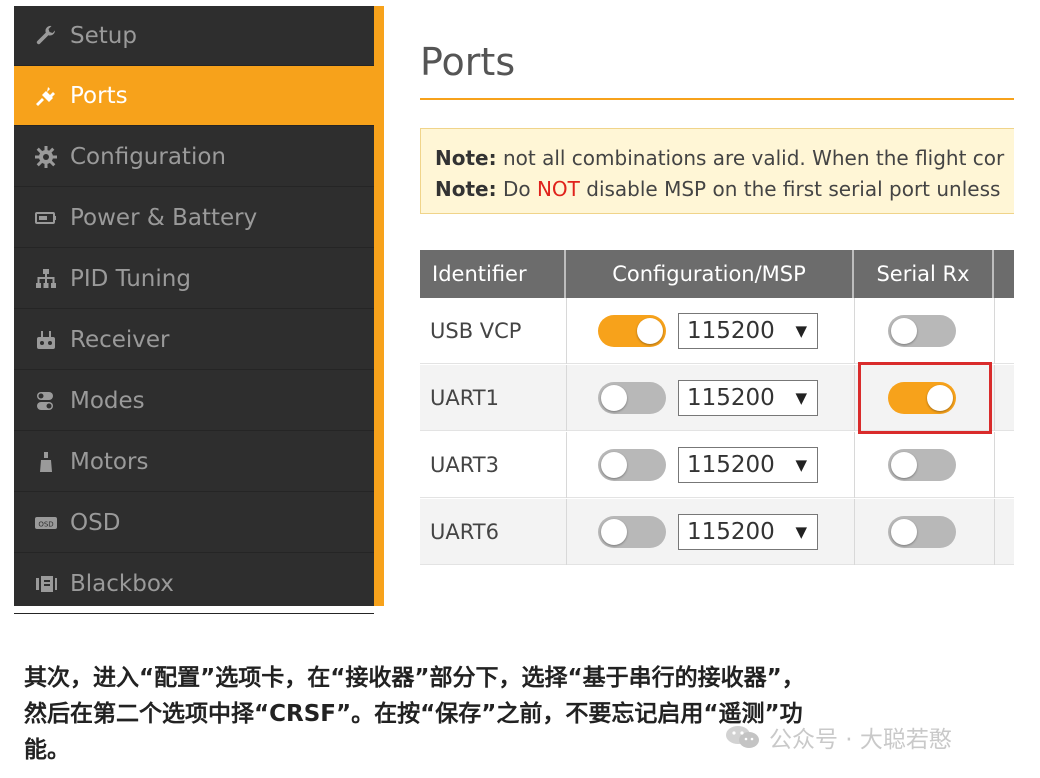 This screenshot has width=1040, height=778. I want to click on port-identifier: UART1, so click(464, 398).